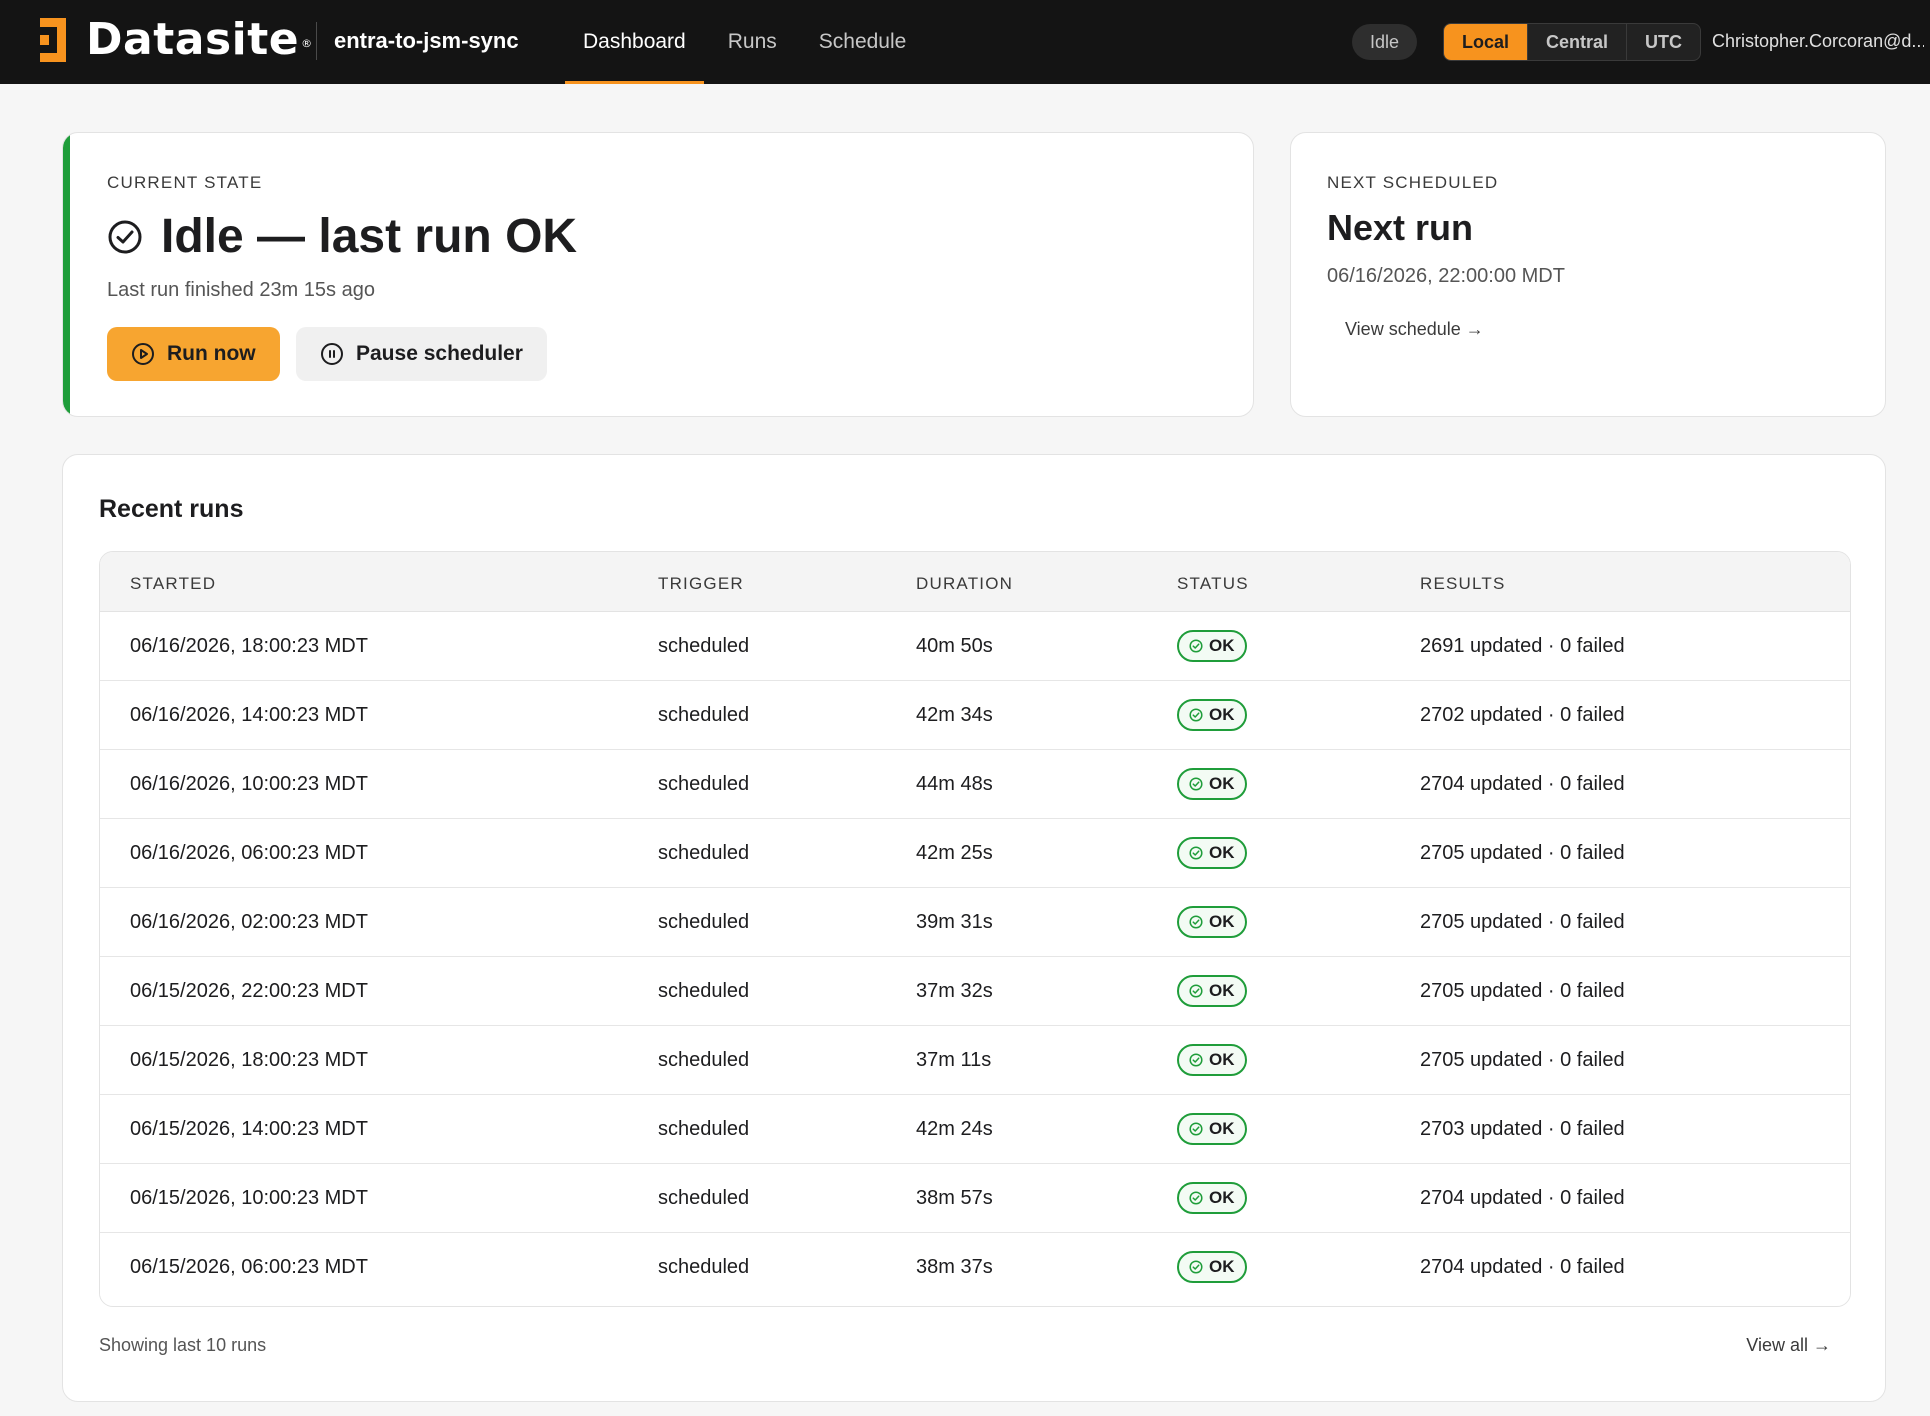 The height and width of the screenshot is (1416, 1930). Describe the element at coordinates (1486, 42) in the screenshot. I see `timezone-local: Local` at that location.